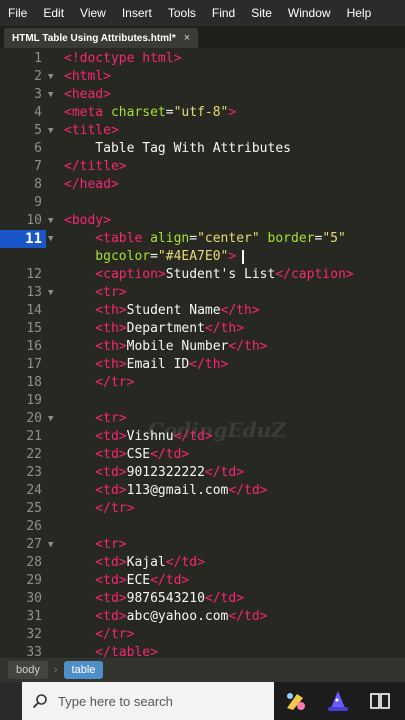 The width and height of the screenshot is (405, 720). What do you see at coordinates (182, 13) in the screenshot?
I see `menu-item-tools: Tools` at bounding box center [182, 13].